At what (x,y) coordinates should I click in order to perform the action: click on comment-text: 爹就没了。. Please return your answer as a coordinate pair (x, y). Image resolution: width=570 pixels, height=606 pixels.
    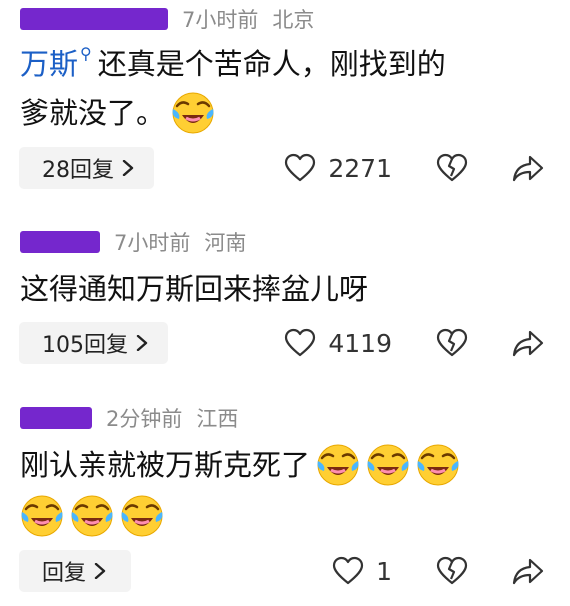
    Looking at the image, I should click on (93, 113).